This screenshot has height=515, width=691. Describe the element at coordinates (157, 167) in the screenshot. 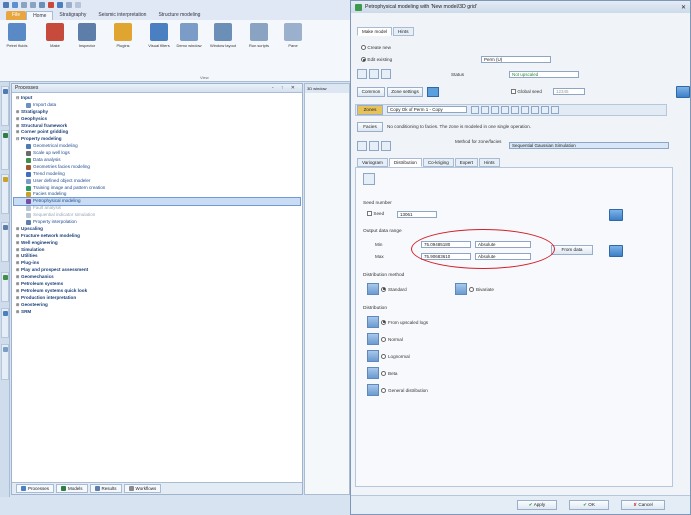

I see `tree-process-item: Geometries facies modeling` at that location.